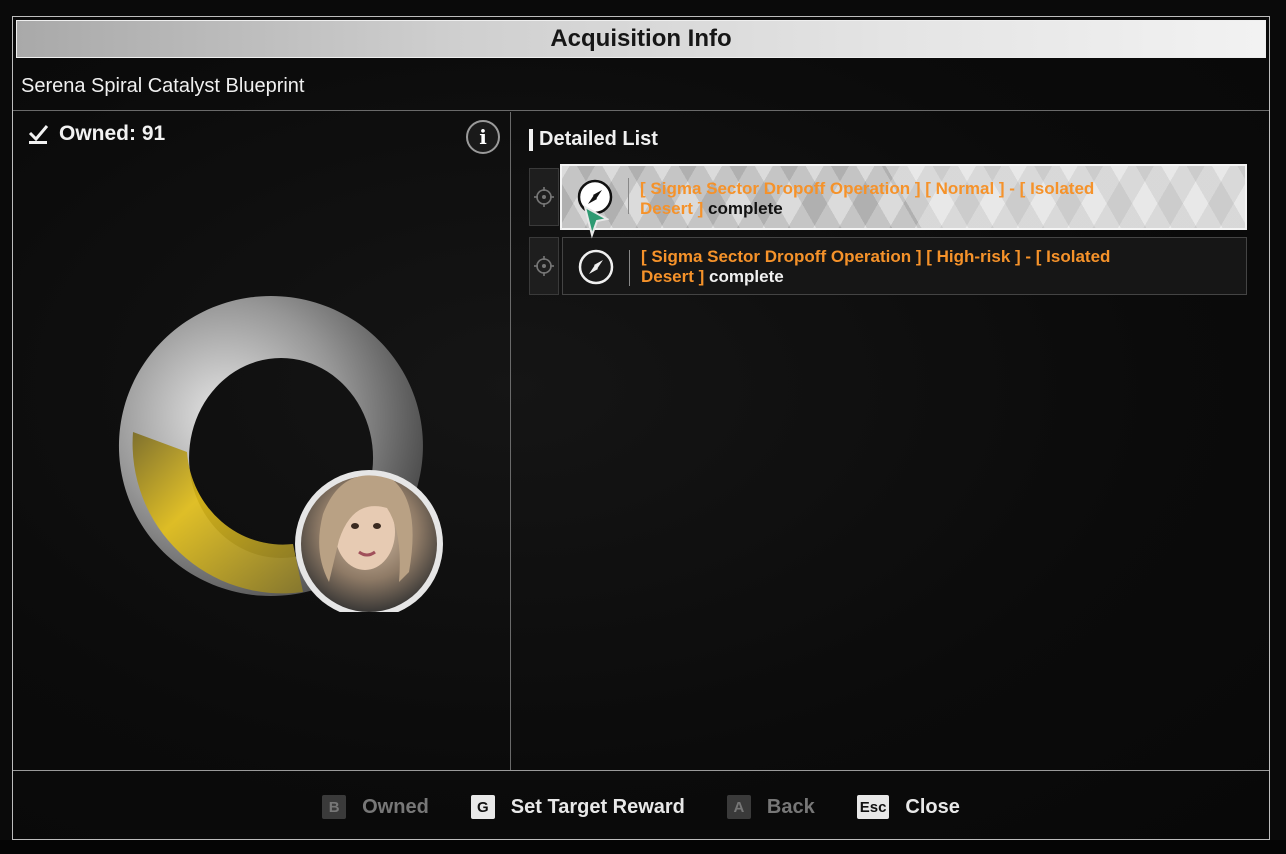 Image resolution: width=1286 pixels, height=854 pixels. I want to click on detailed-list-header: Detailed List, so click(593, 139).